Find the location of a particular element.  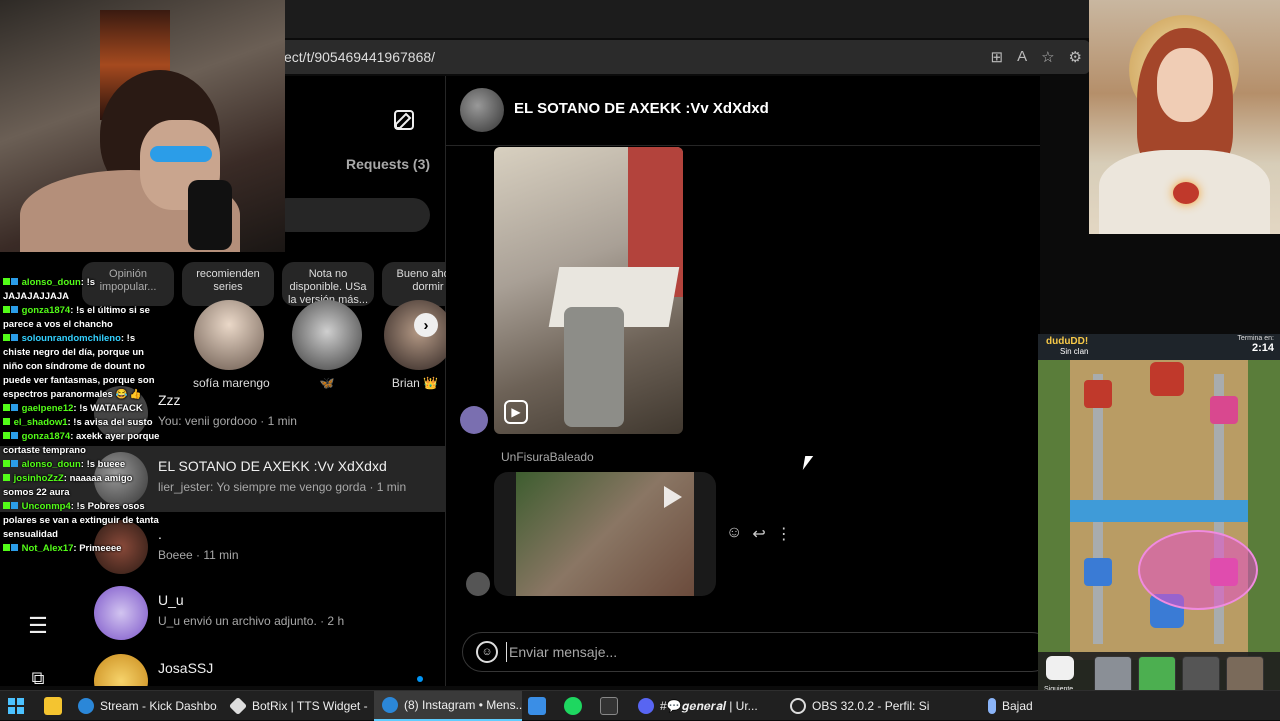

chat-message: Not_Alex17: Primeeee is located at coordinates (80, 549).